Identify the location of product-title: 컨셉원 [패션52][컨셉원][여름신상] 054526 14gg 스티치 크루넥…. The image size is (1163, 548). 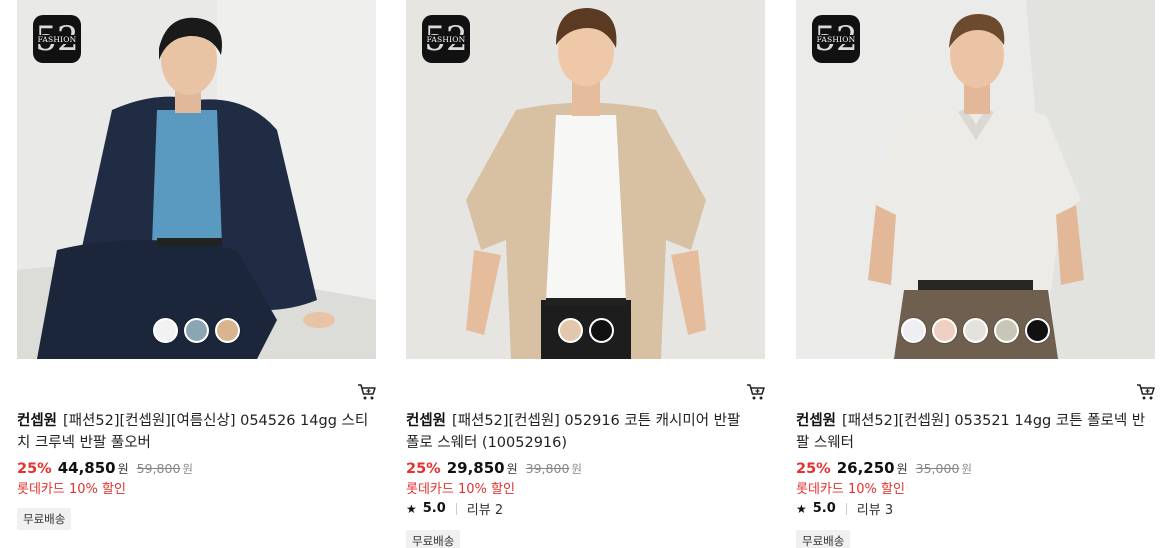
(193, 432).